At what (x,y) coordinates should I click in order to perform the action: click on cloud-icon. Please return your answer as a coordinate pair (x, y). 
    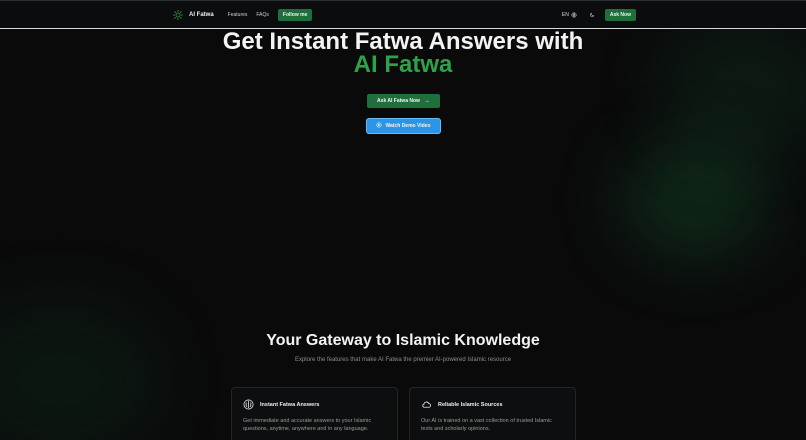
    Looking at the image, I should click on (427, 404).